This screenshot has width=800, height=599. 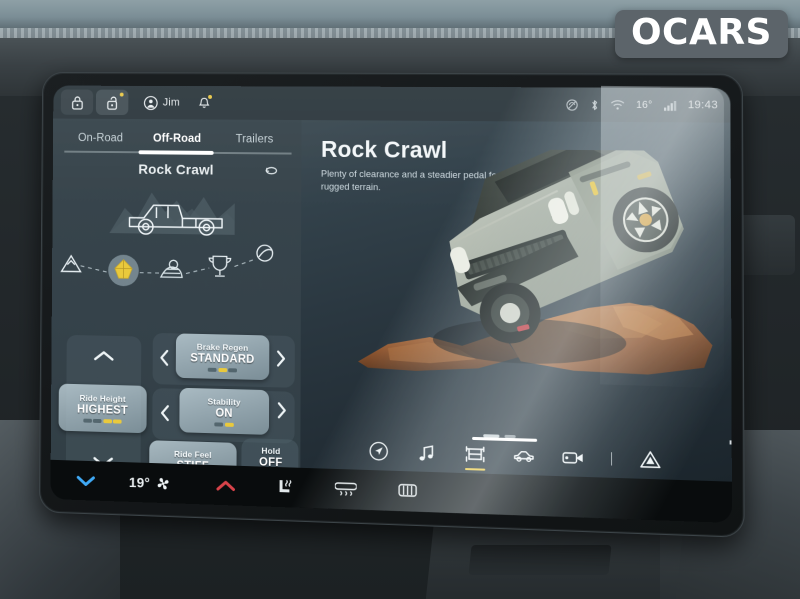 I want to click on console-tray, so click(x=540, y=560).